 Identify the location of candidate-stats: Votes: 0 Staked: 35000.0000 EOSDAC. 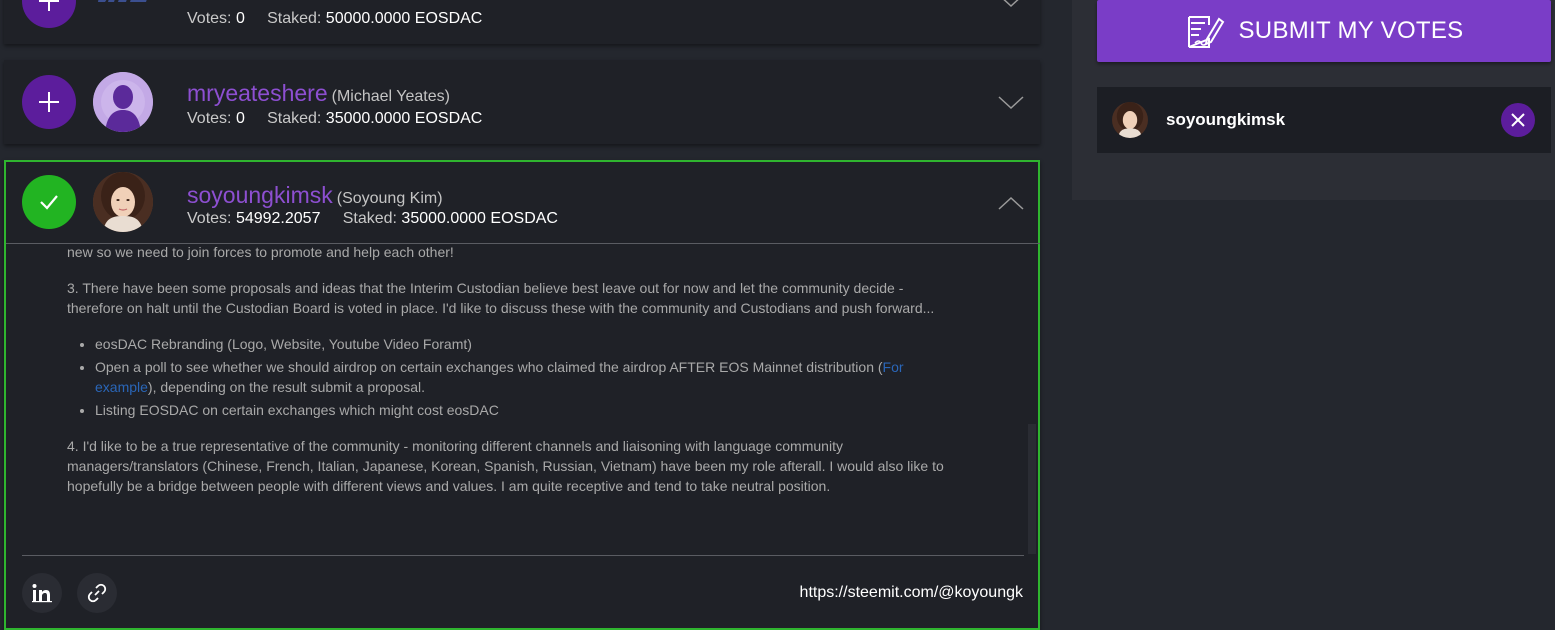
(334, 119).